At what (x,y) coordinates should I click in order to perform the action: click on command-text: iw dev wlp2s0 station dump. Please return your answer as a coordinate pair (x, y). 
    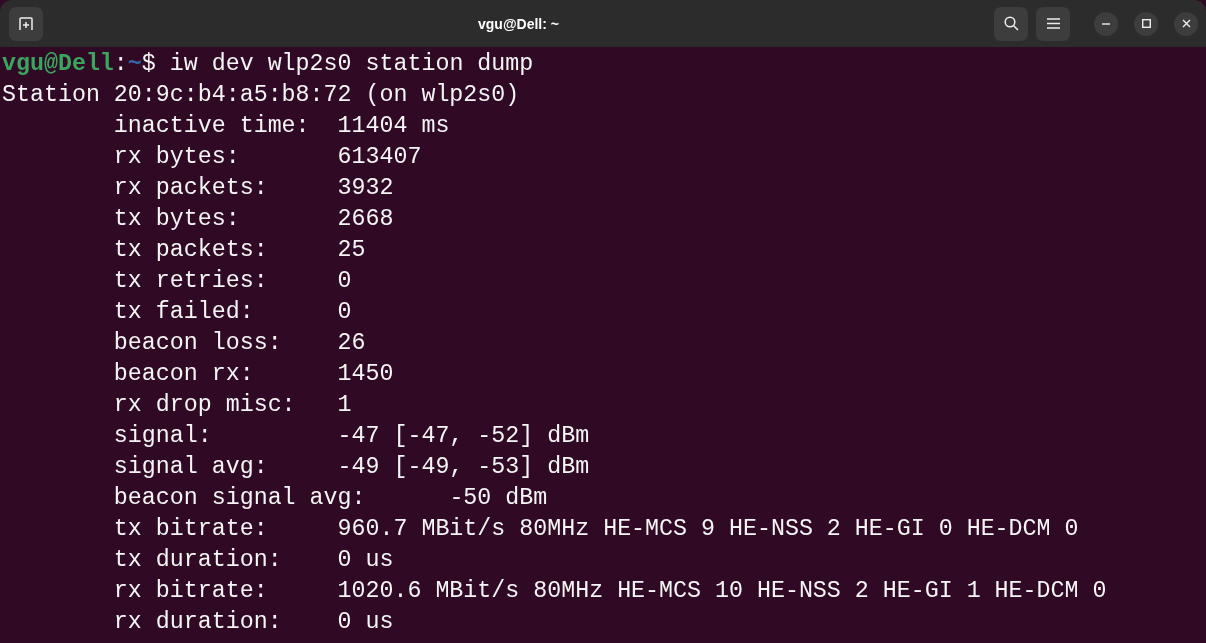
    Looking at the image, I should click on (351, 64).